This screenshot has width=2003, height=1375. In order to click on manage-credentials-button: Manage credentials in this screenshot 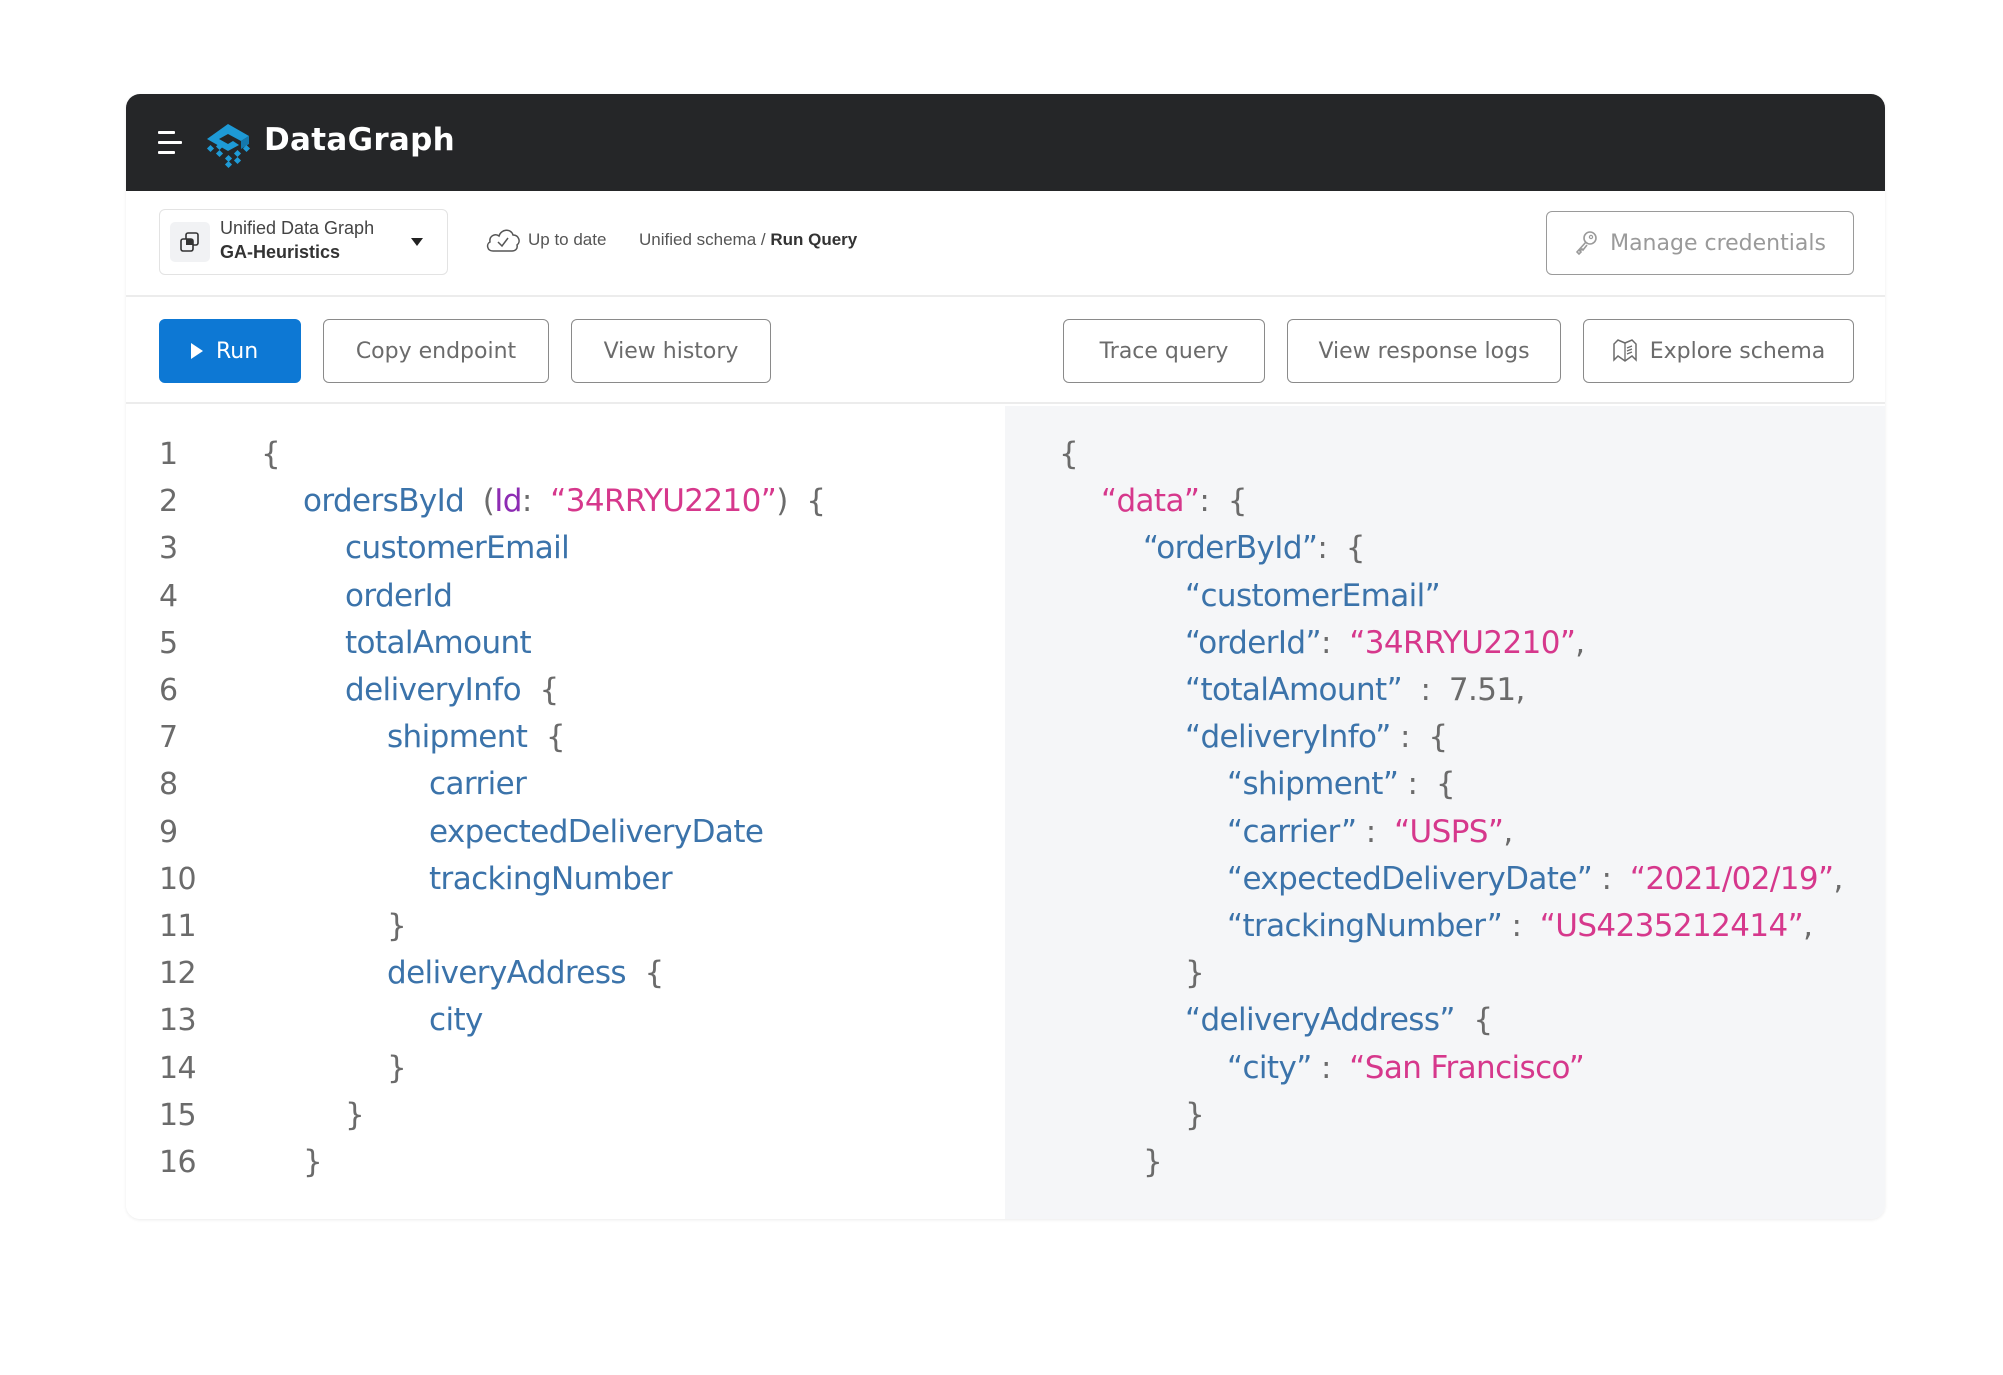, I will do `click(1700, 243)`.